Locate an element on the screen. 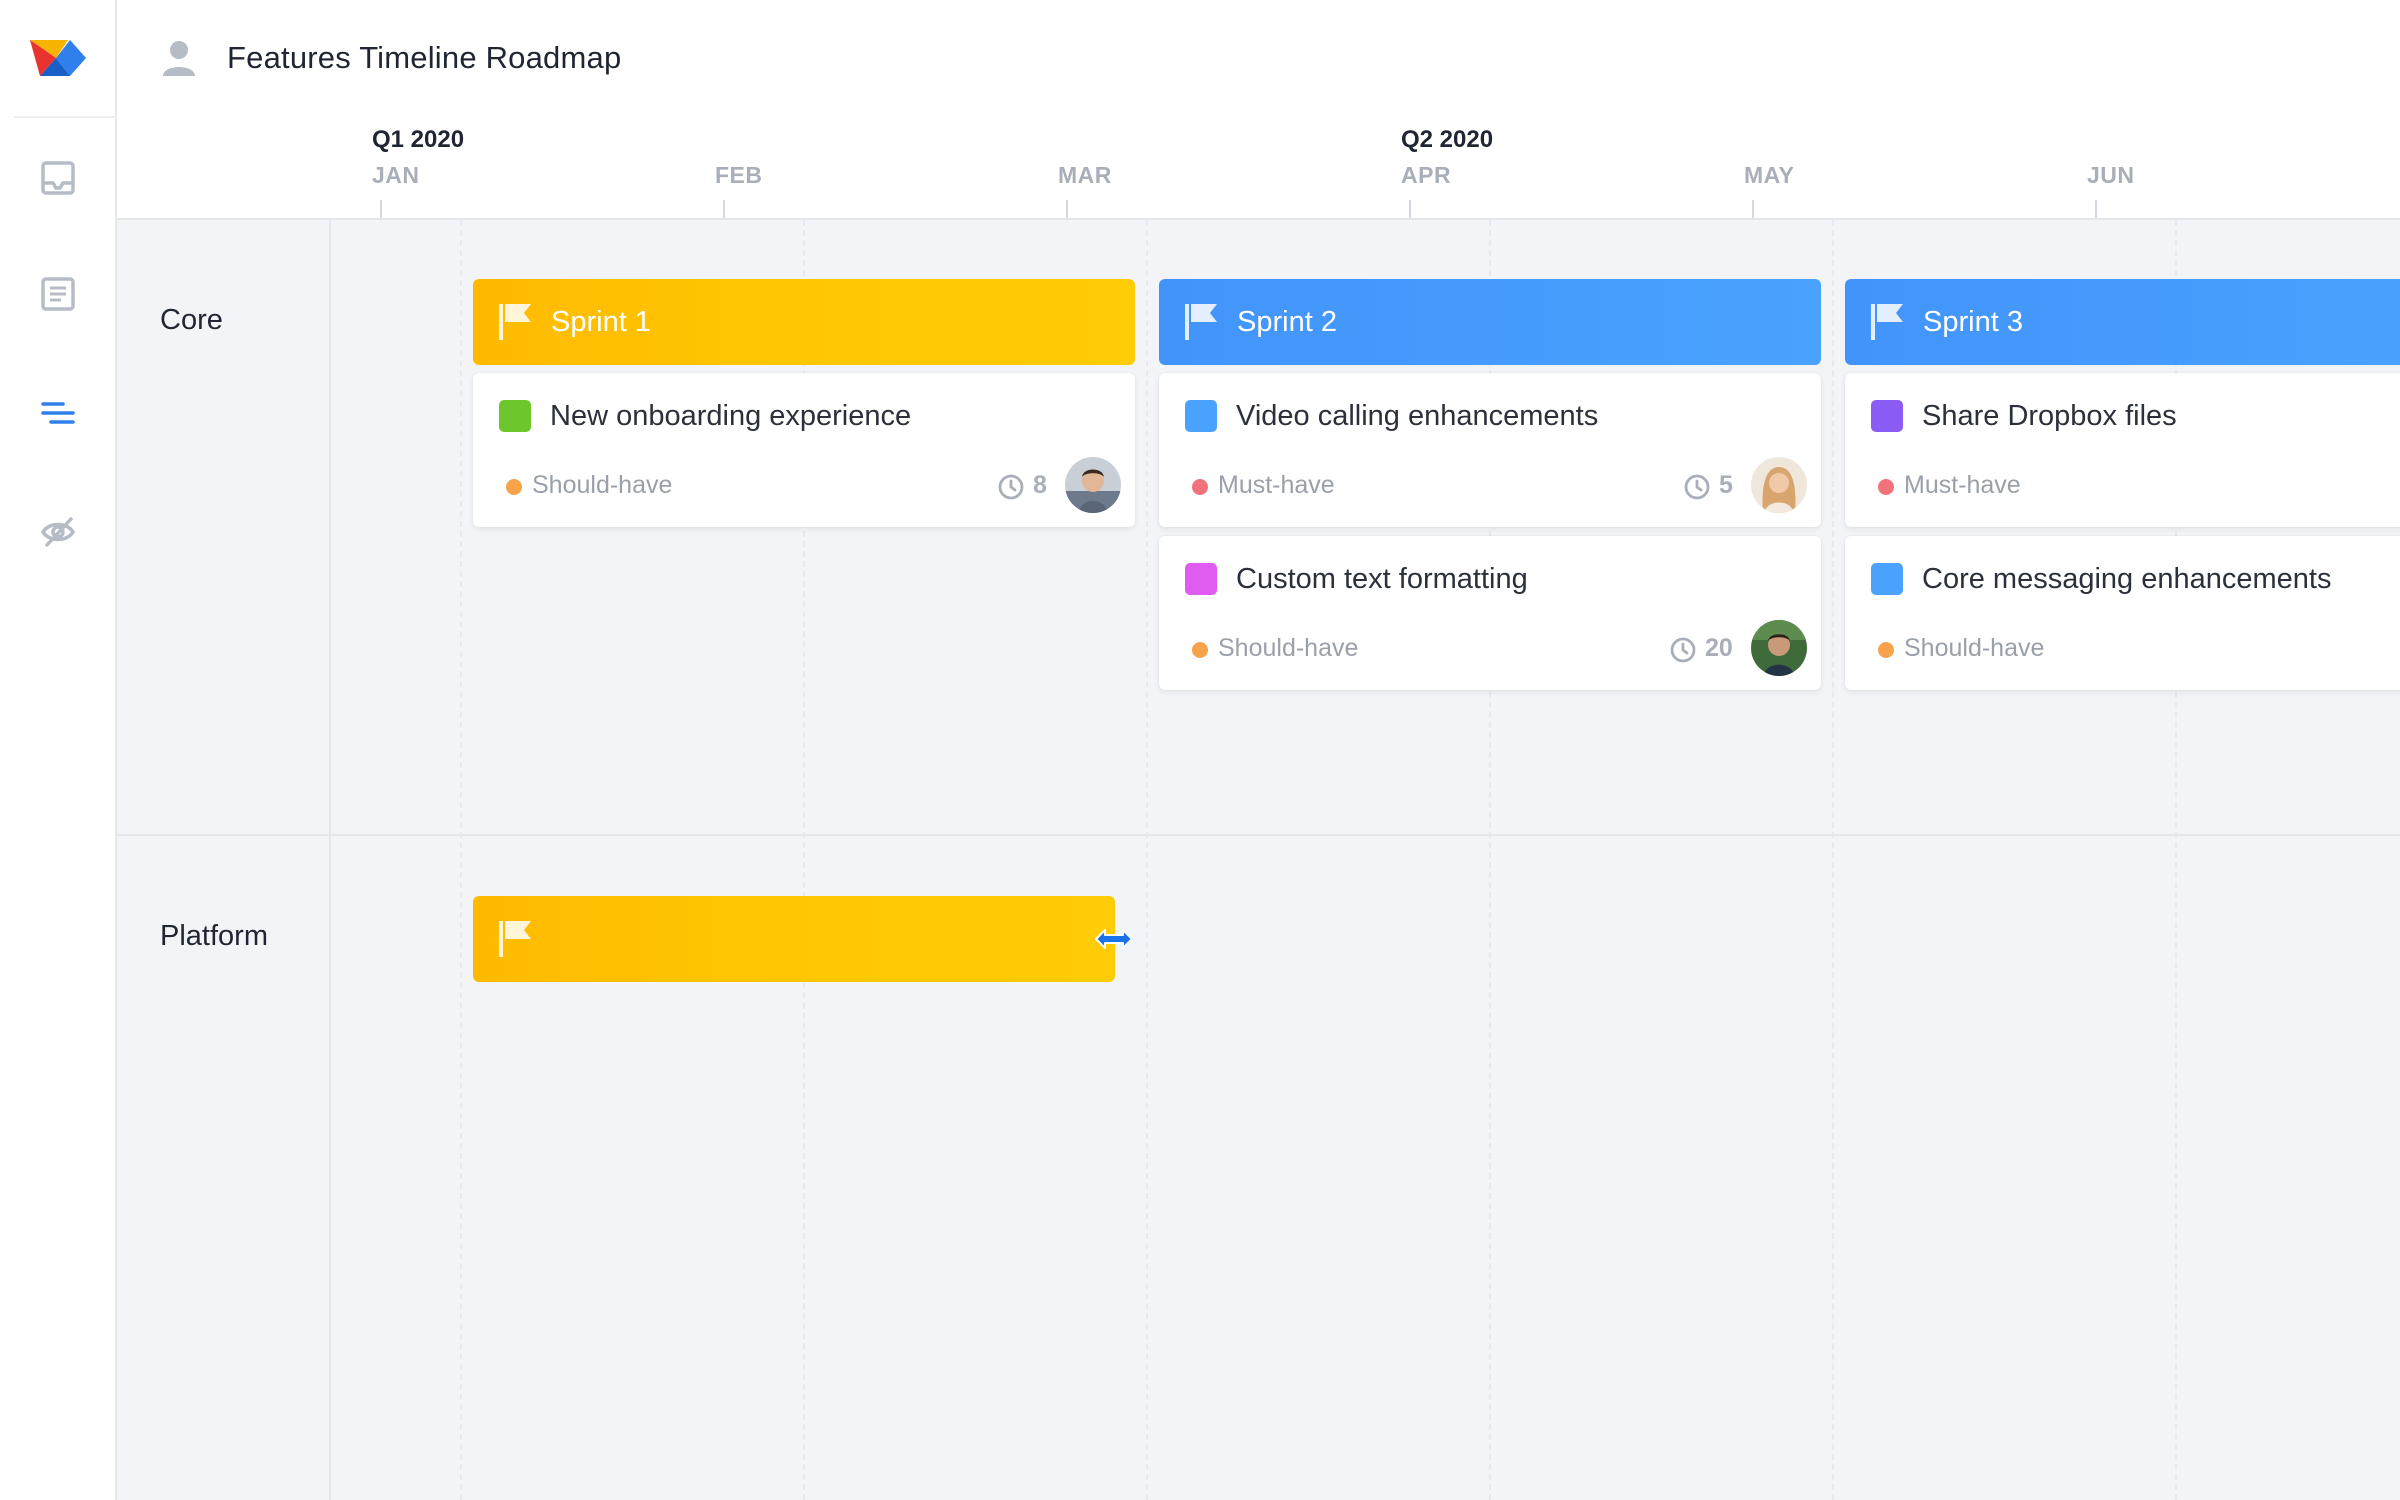 The image size is (2400, 1500). feature-title: New onboarding experience is located at coordinates (731, 416).